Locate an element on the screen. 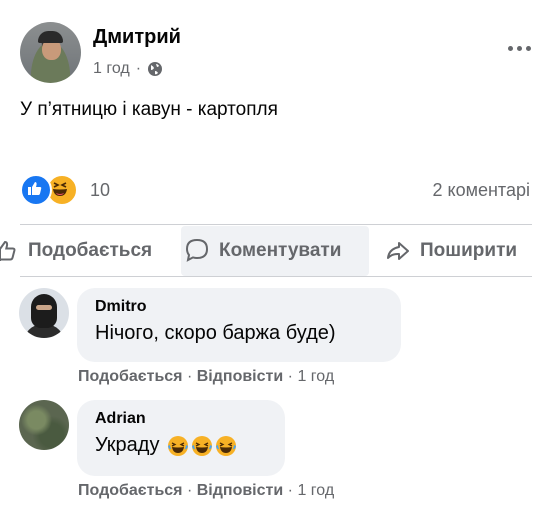 The height and width of the screenshot is (505, 552). avatar-head is located at coordinates (44, 311).